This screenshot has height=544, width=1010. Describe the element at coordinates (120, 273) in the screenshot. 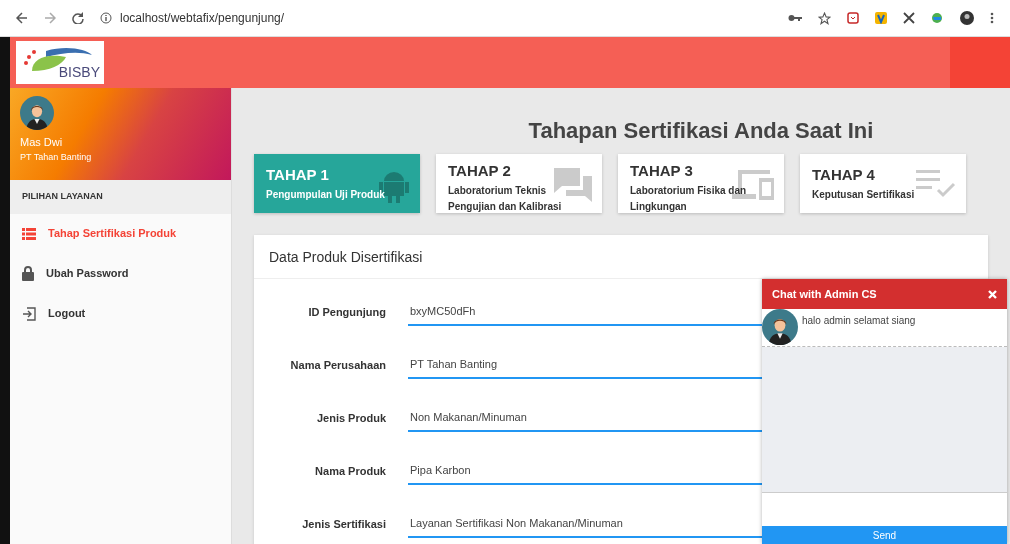

I see `sidebar-item: Ubah Password` at that location.